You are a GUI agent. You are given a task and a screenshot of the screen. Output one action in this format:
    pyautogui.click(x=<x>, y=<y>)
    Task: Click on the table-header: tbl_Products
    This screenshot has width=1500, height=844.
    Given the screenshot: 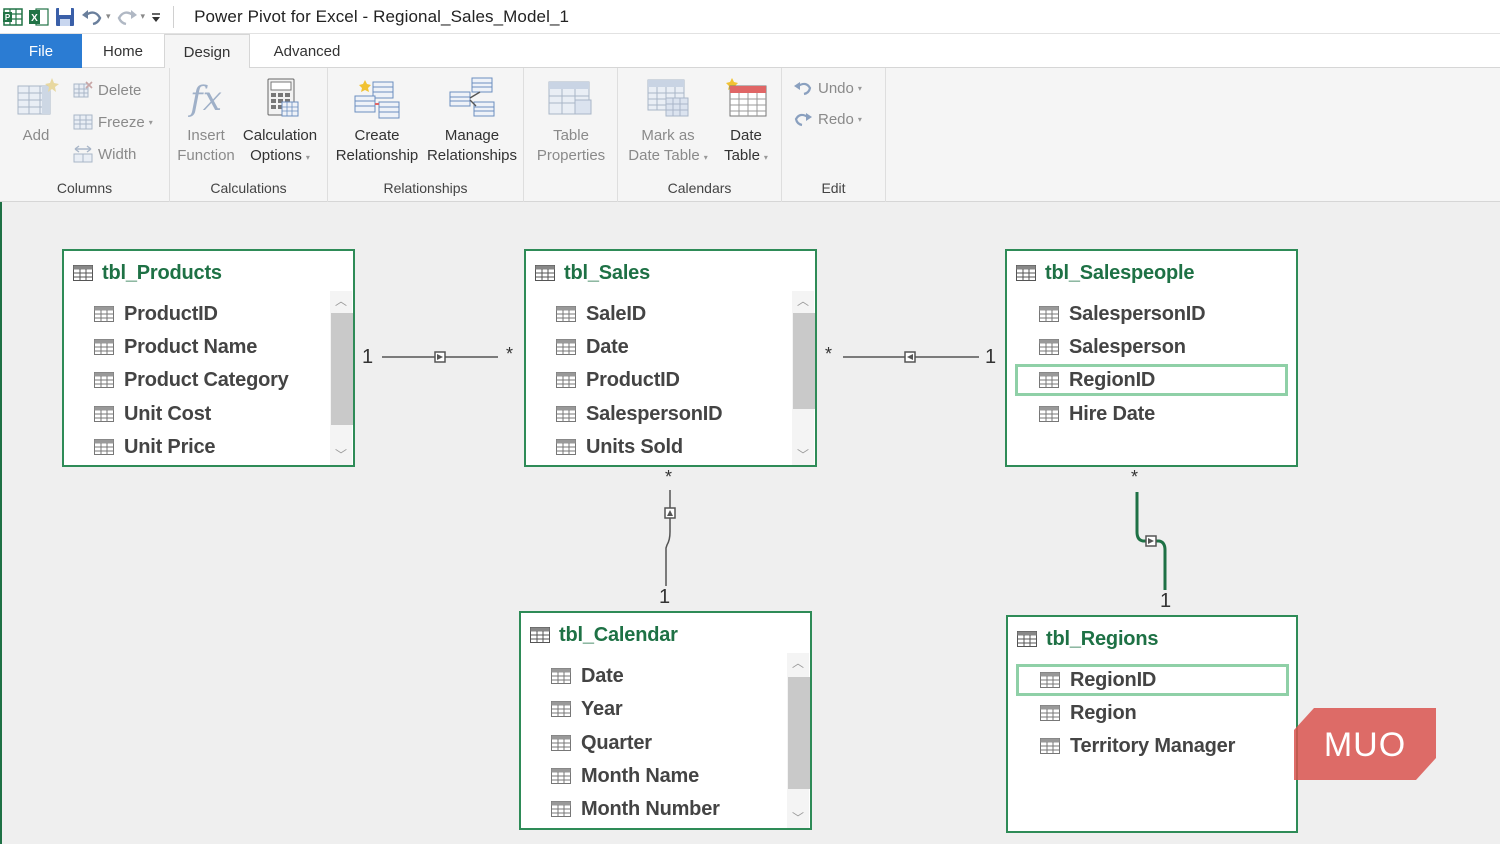 What is the action you would take?
    pyautogui.click(x=208, y=273)
    